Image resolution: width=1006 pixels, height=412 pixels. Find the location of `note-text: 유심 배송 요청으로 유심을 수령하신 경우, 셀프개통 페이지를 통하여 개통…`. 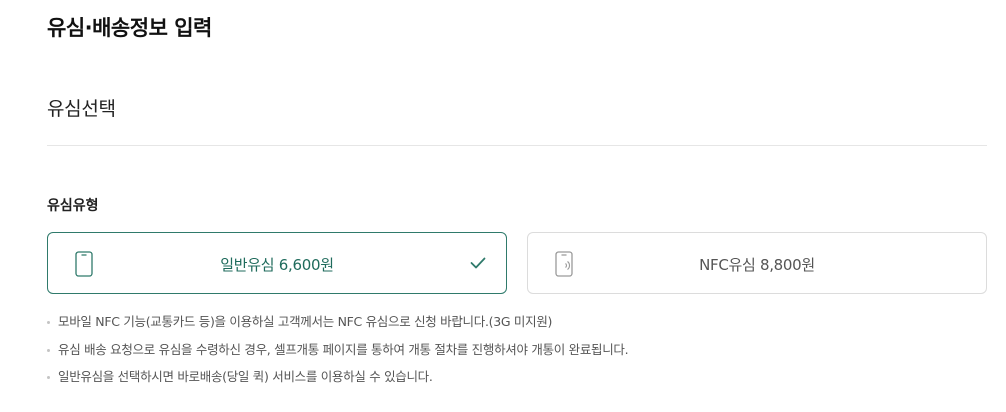

note-text: 유심 배송 요청으로 유심을 수령하신 경우, 셀프개통 페이지를 통하여 개통… is located at coordinates (343, 349).